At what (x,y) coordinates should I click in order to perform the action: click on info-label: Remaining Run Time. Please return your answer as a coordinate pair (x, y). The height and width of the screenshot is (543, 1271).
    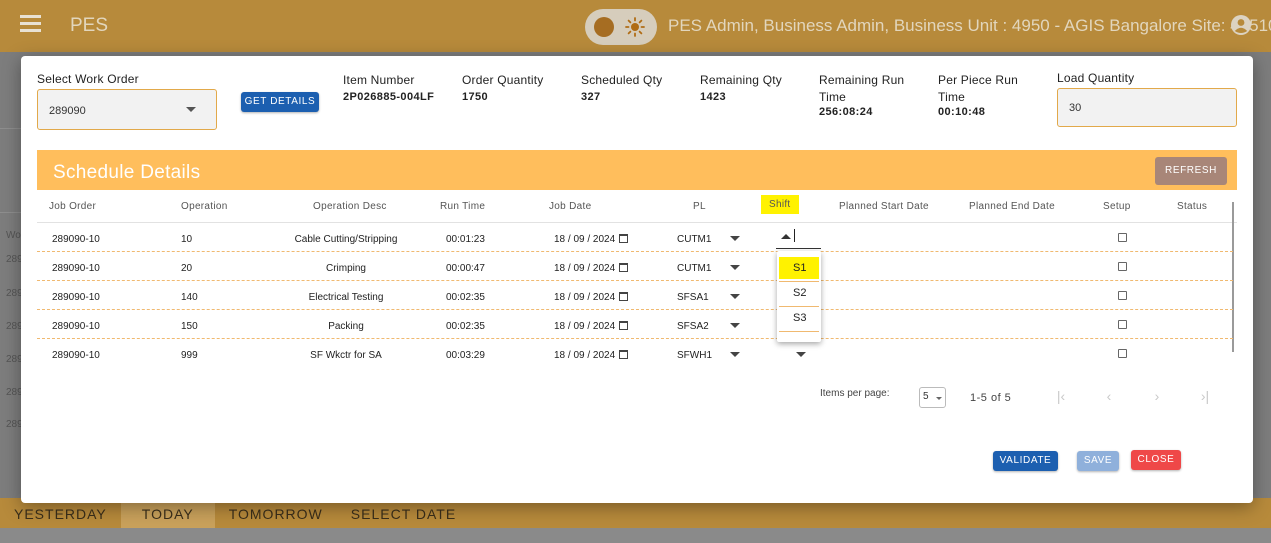
    Looking at the image, I should click on (862, 88).